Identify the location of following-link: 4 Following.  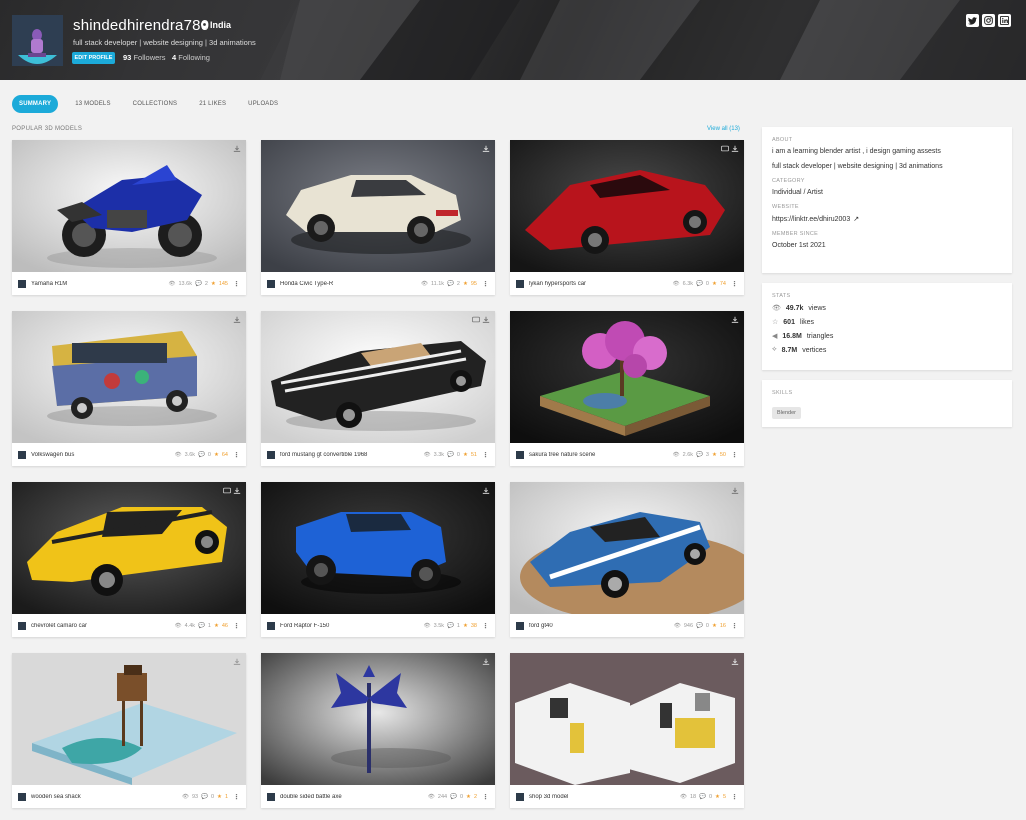
(191, 57).